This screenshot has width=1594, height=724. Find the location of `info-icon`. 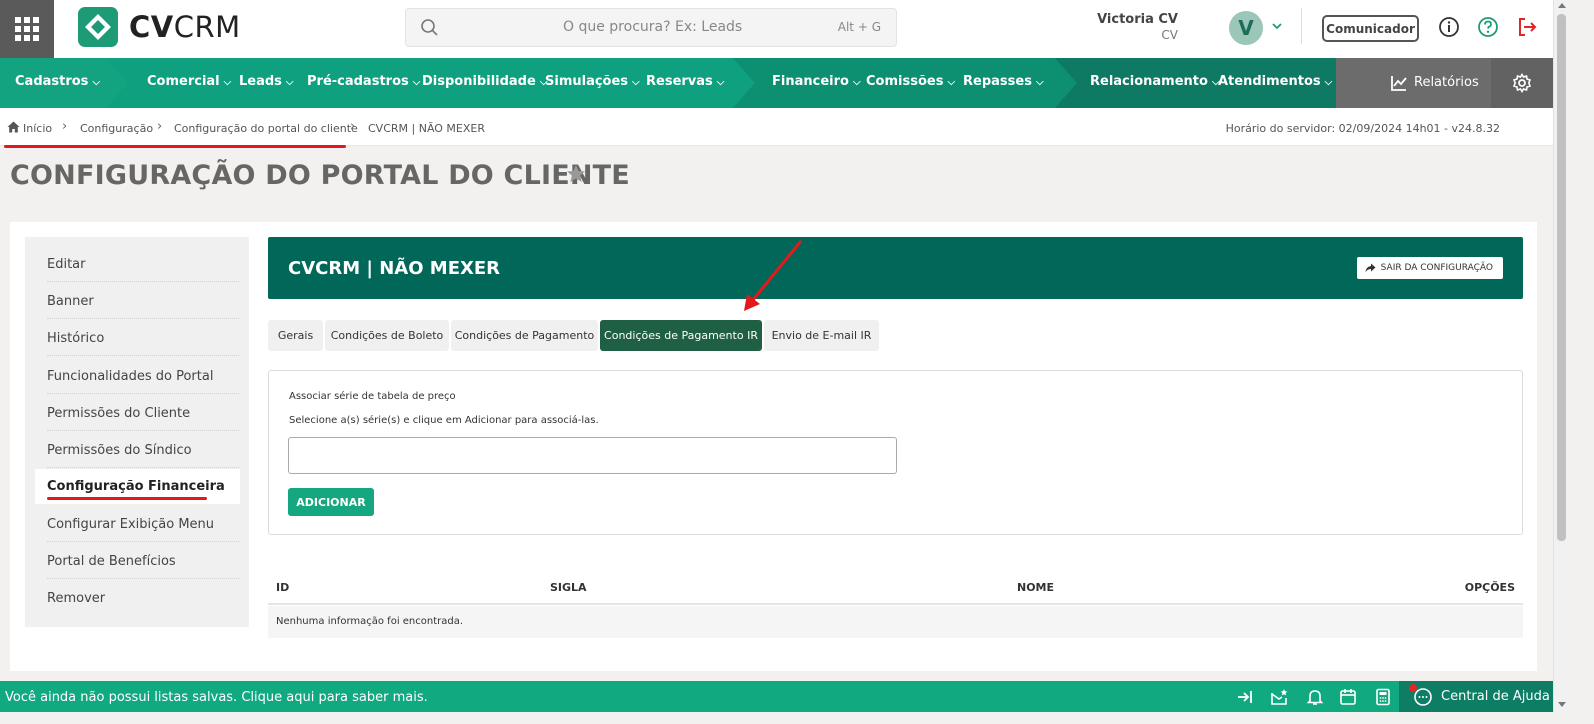

info-icon is located at coordinates (1449, 27).